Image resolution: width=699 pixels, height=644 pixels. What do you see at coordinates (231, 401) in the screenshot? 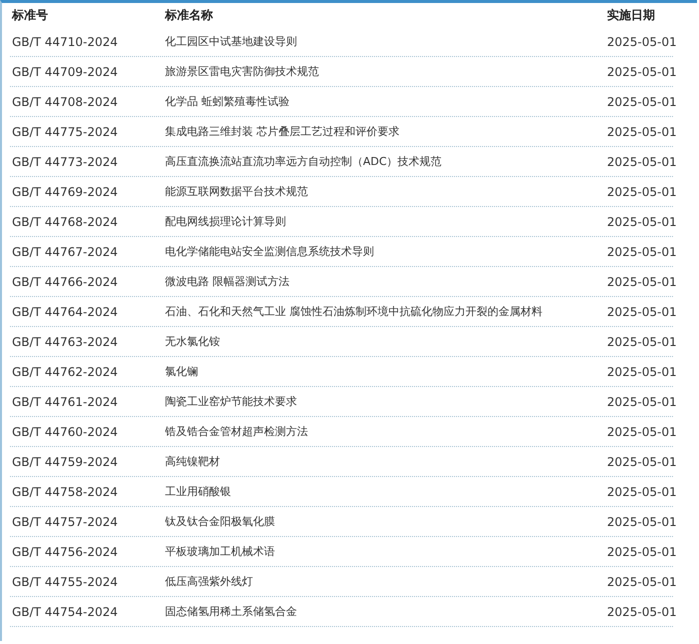
I see `table-cell-text: 陶瓷工业窑炉节能技术要求` at bounding box center [231, 401].